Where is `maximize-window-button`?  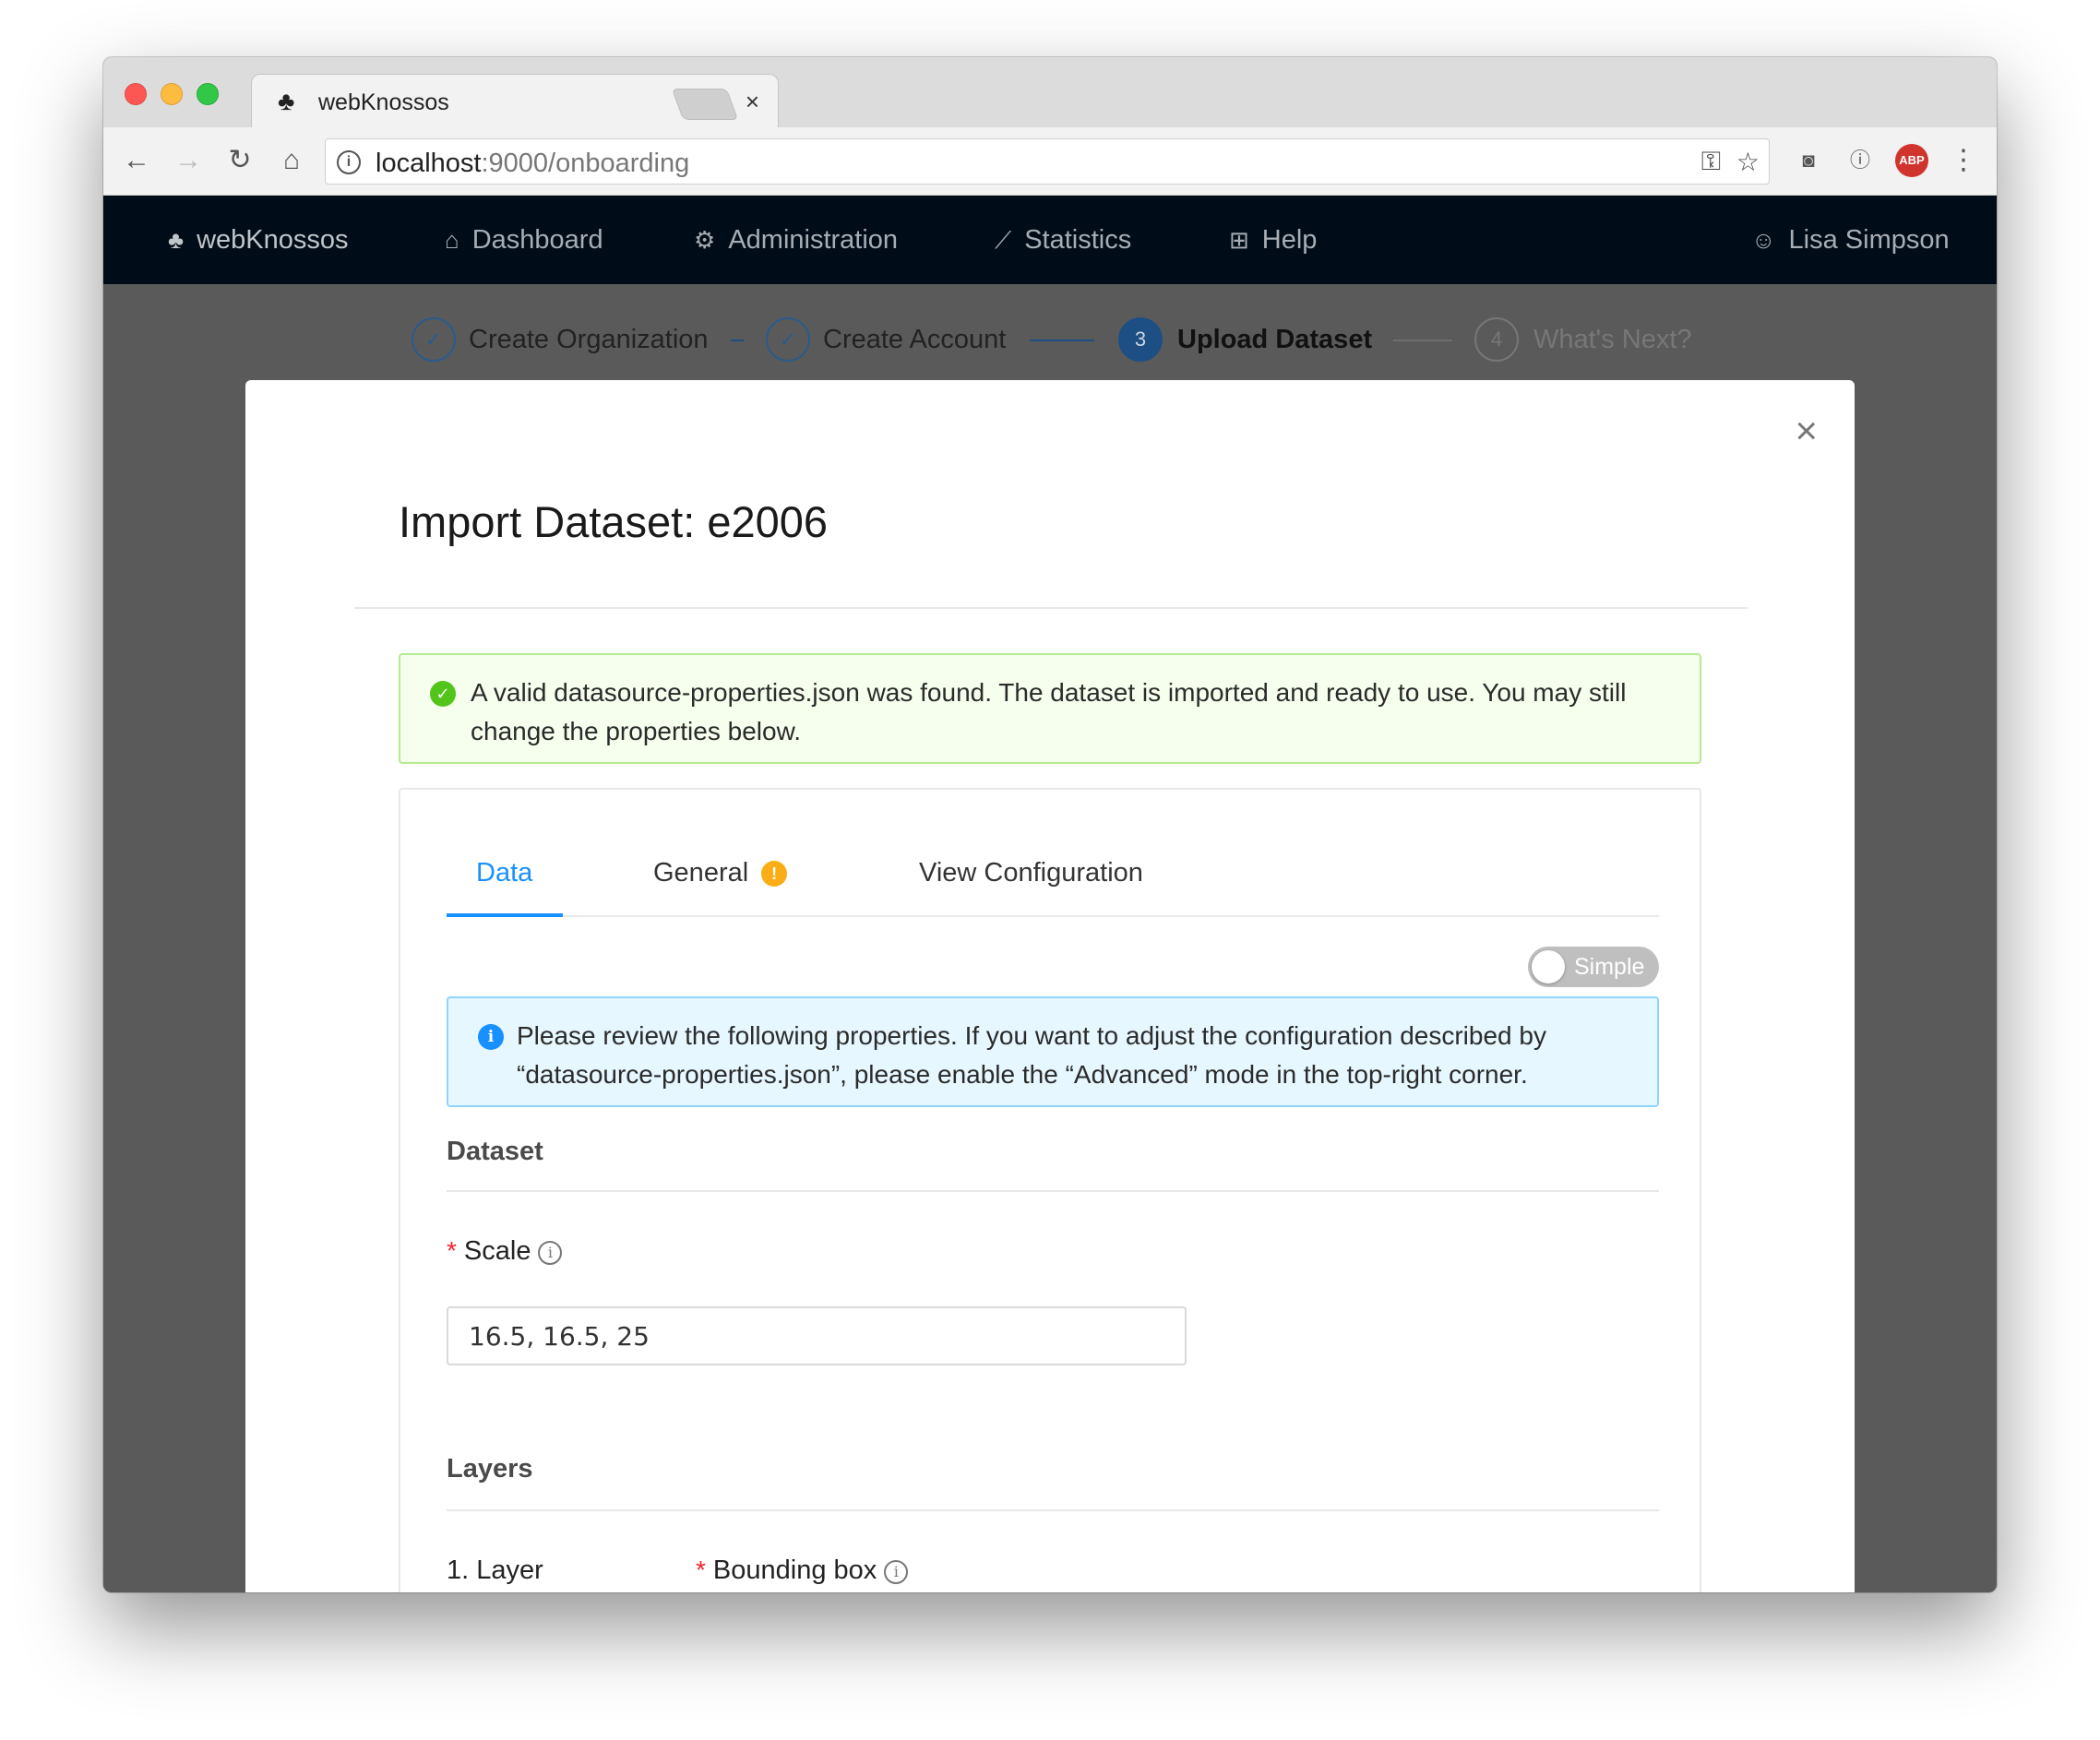
maximize-window-button is located at coordinates (208, 94).